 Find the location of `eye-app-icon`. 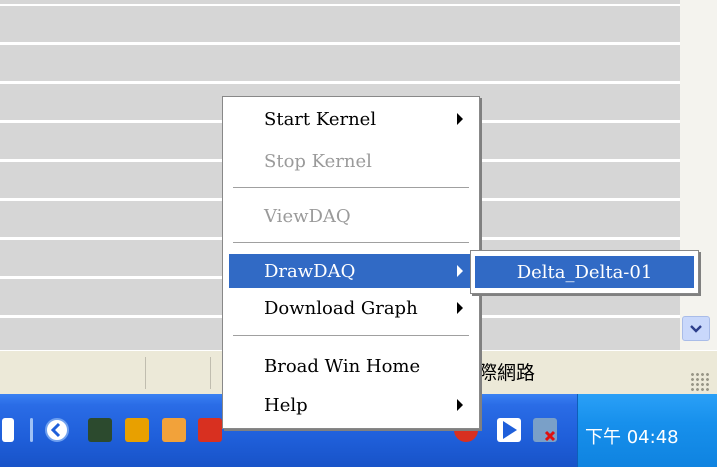

eye-app-icon is located at coordinates (100, 430).